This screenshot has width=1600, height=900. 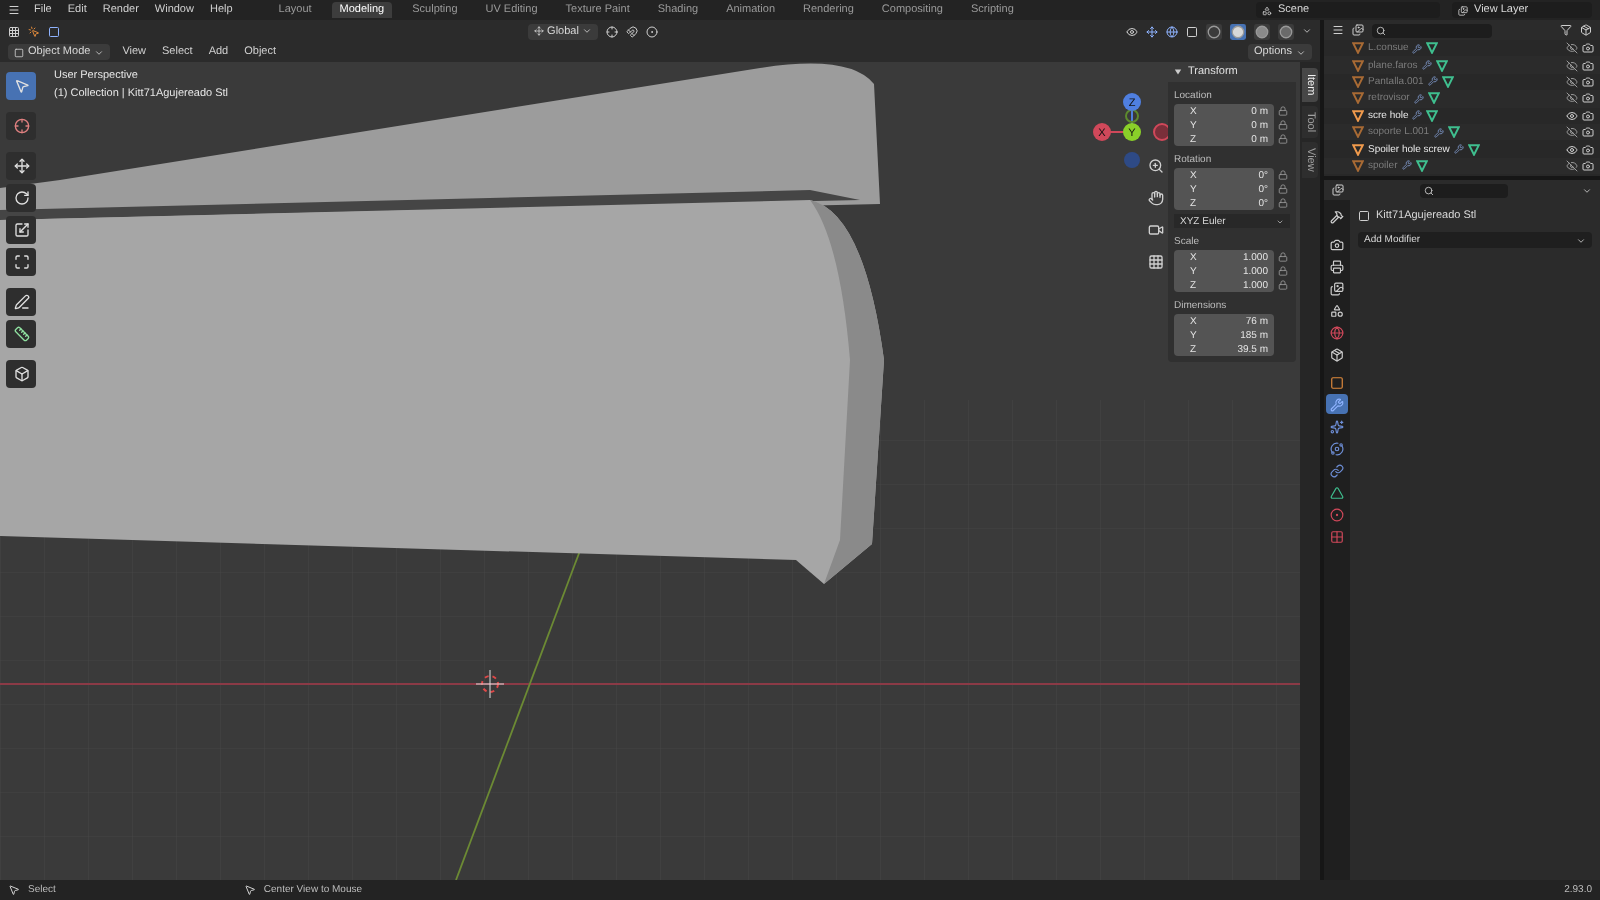 I want to click on package-icon, so click(x=1337, y=354).